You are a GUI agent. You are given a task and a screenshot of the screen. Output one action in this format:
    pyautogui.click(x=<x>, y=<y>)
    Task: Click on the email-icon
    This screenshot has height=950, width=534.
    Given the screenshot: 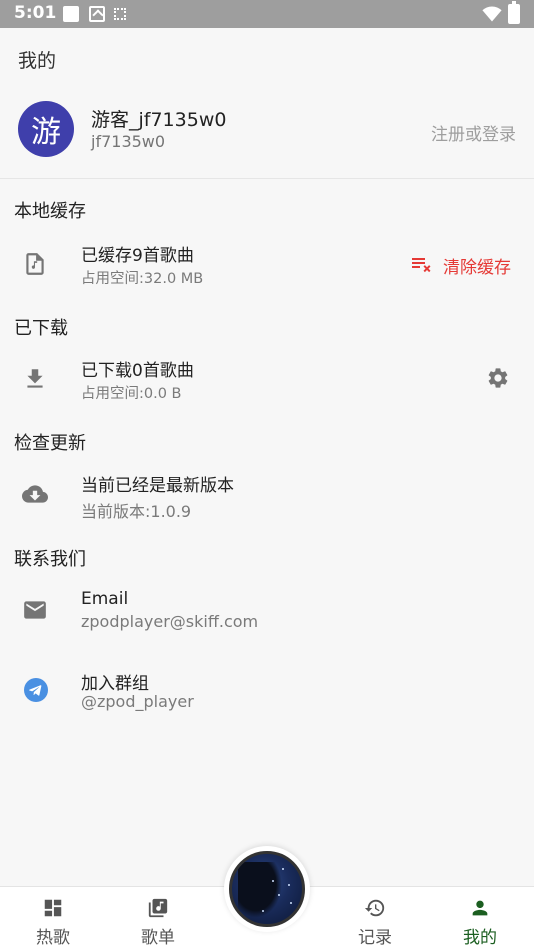 What is the action you would take?
    pyautogui.click(x=35, y=610)
    